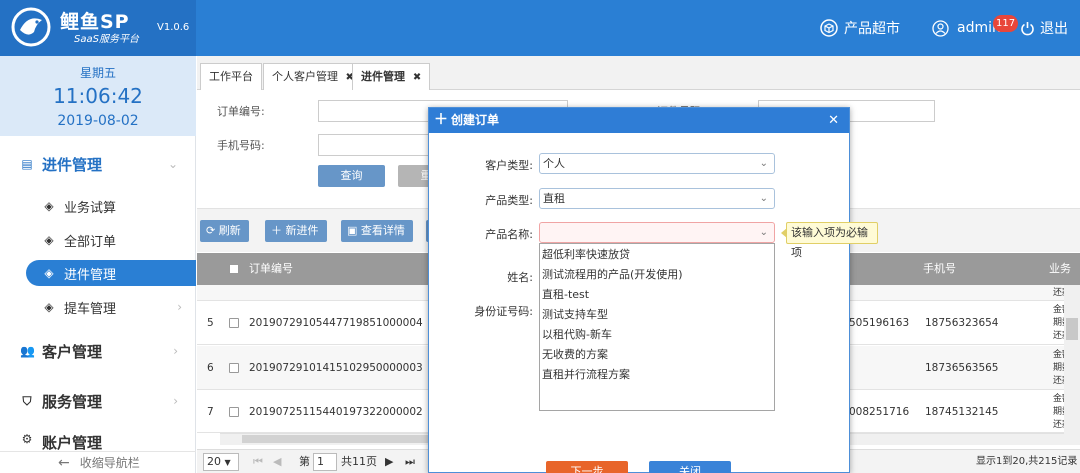 This screenshot has height=473, width=1080. I want to click on page-size-select: 20 ▼, so click(221, 462).